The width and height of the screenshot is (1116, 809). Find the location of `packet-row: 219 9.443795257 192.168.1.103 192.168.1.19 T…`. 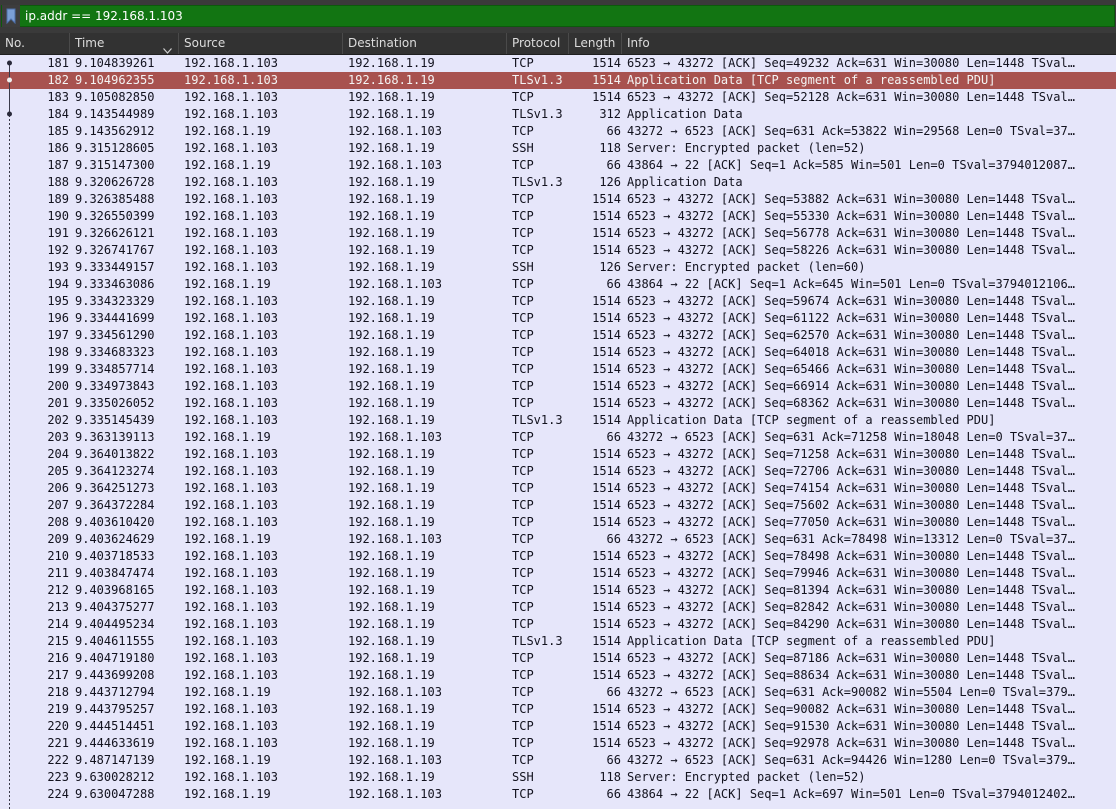

packet-row: 219 9.443795257 192.168.1.103 192.168.1.19 T… is located at coordinates (558, 709).